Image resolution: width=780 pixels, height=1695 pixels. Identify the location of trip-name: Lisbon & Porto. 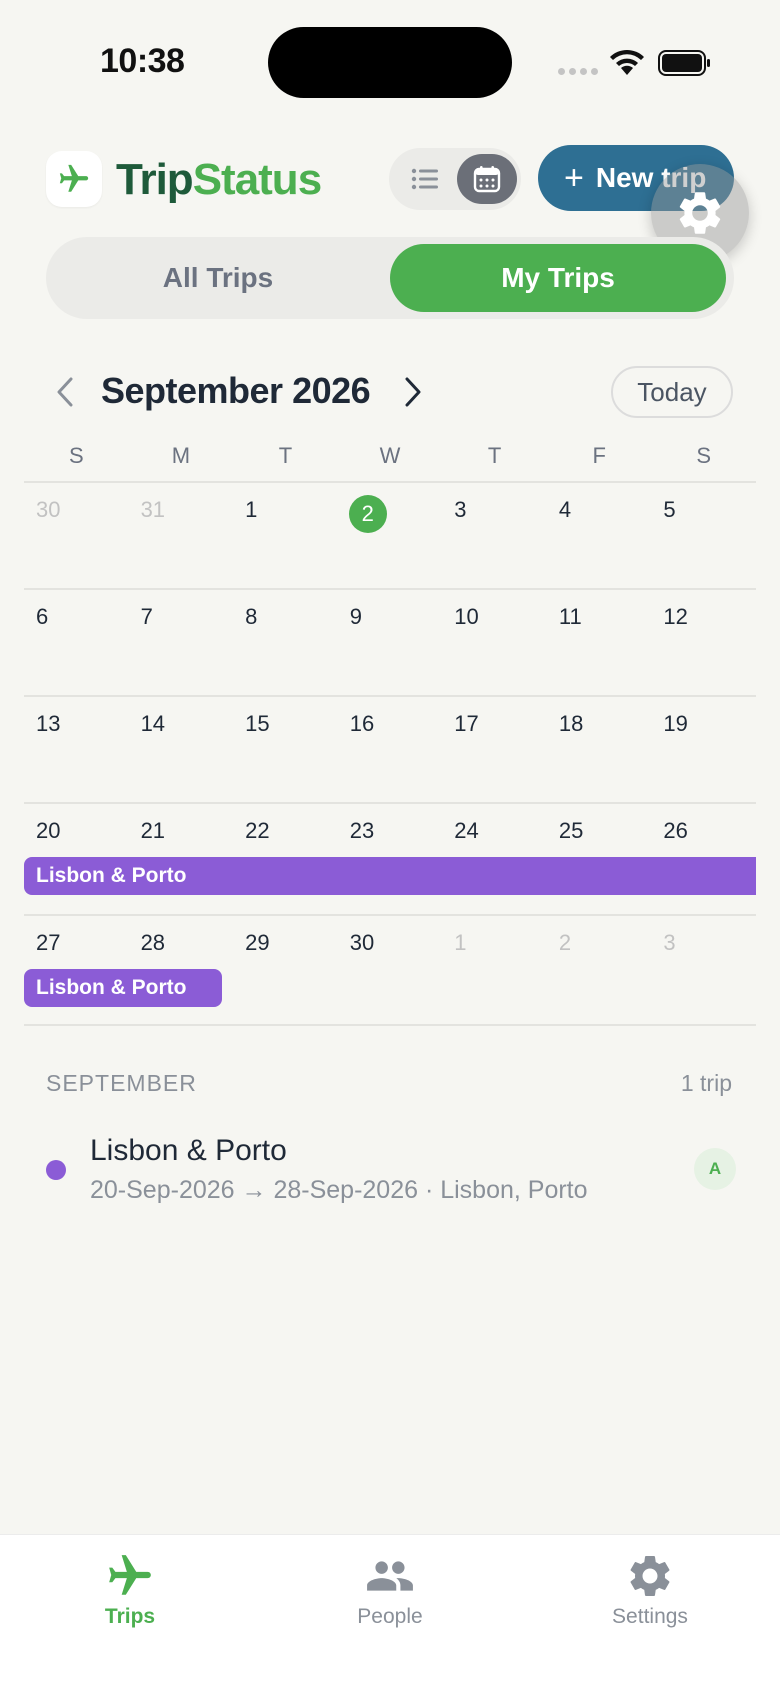
(188, 1150).